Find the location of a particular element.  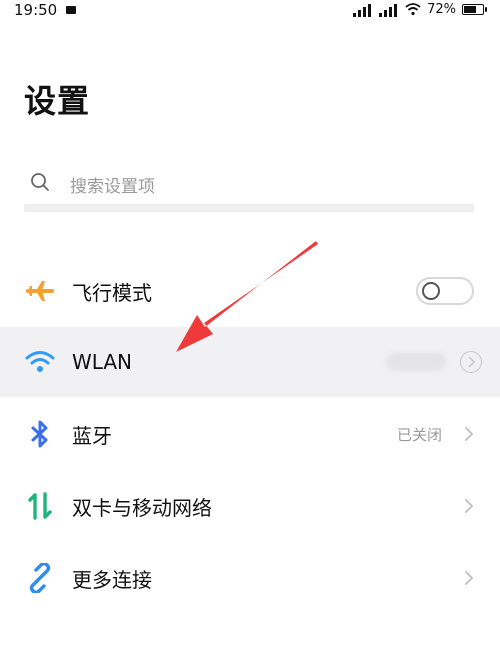

status-bar: 19:50 72% is located at coordinates (250, 11).